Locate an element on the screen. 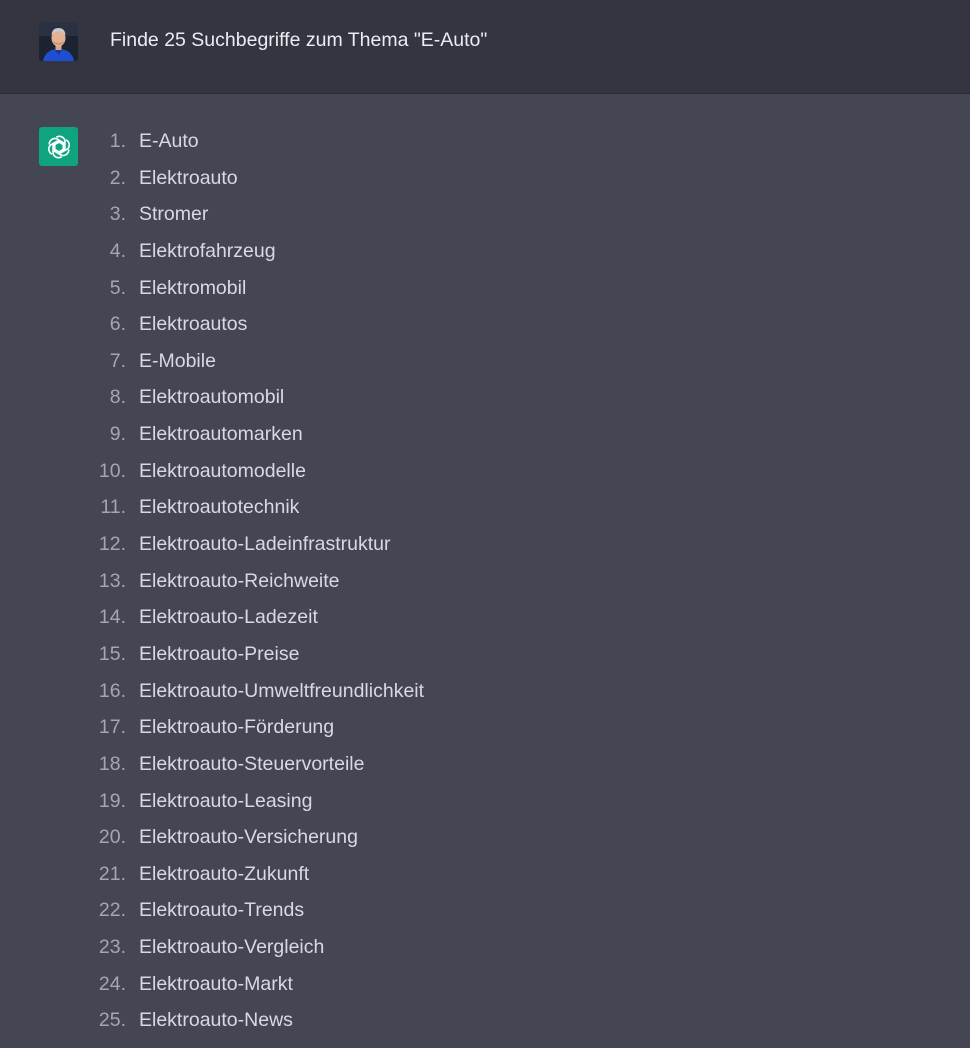  list-item-number: 7. is located at coordinates (117, 360).